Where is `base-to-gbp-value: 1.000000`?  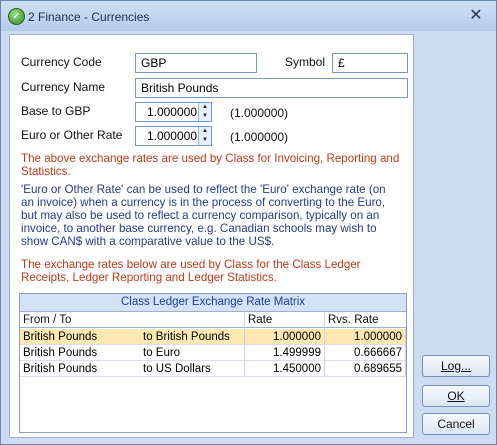 base-to-gbp-value: 1.000000 is located at coordinates (171, 112).